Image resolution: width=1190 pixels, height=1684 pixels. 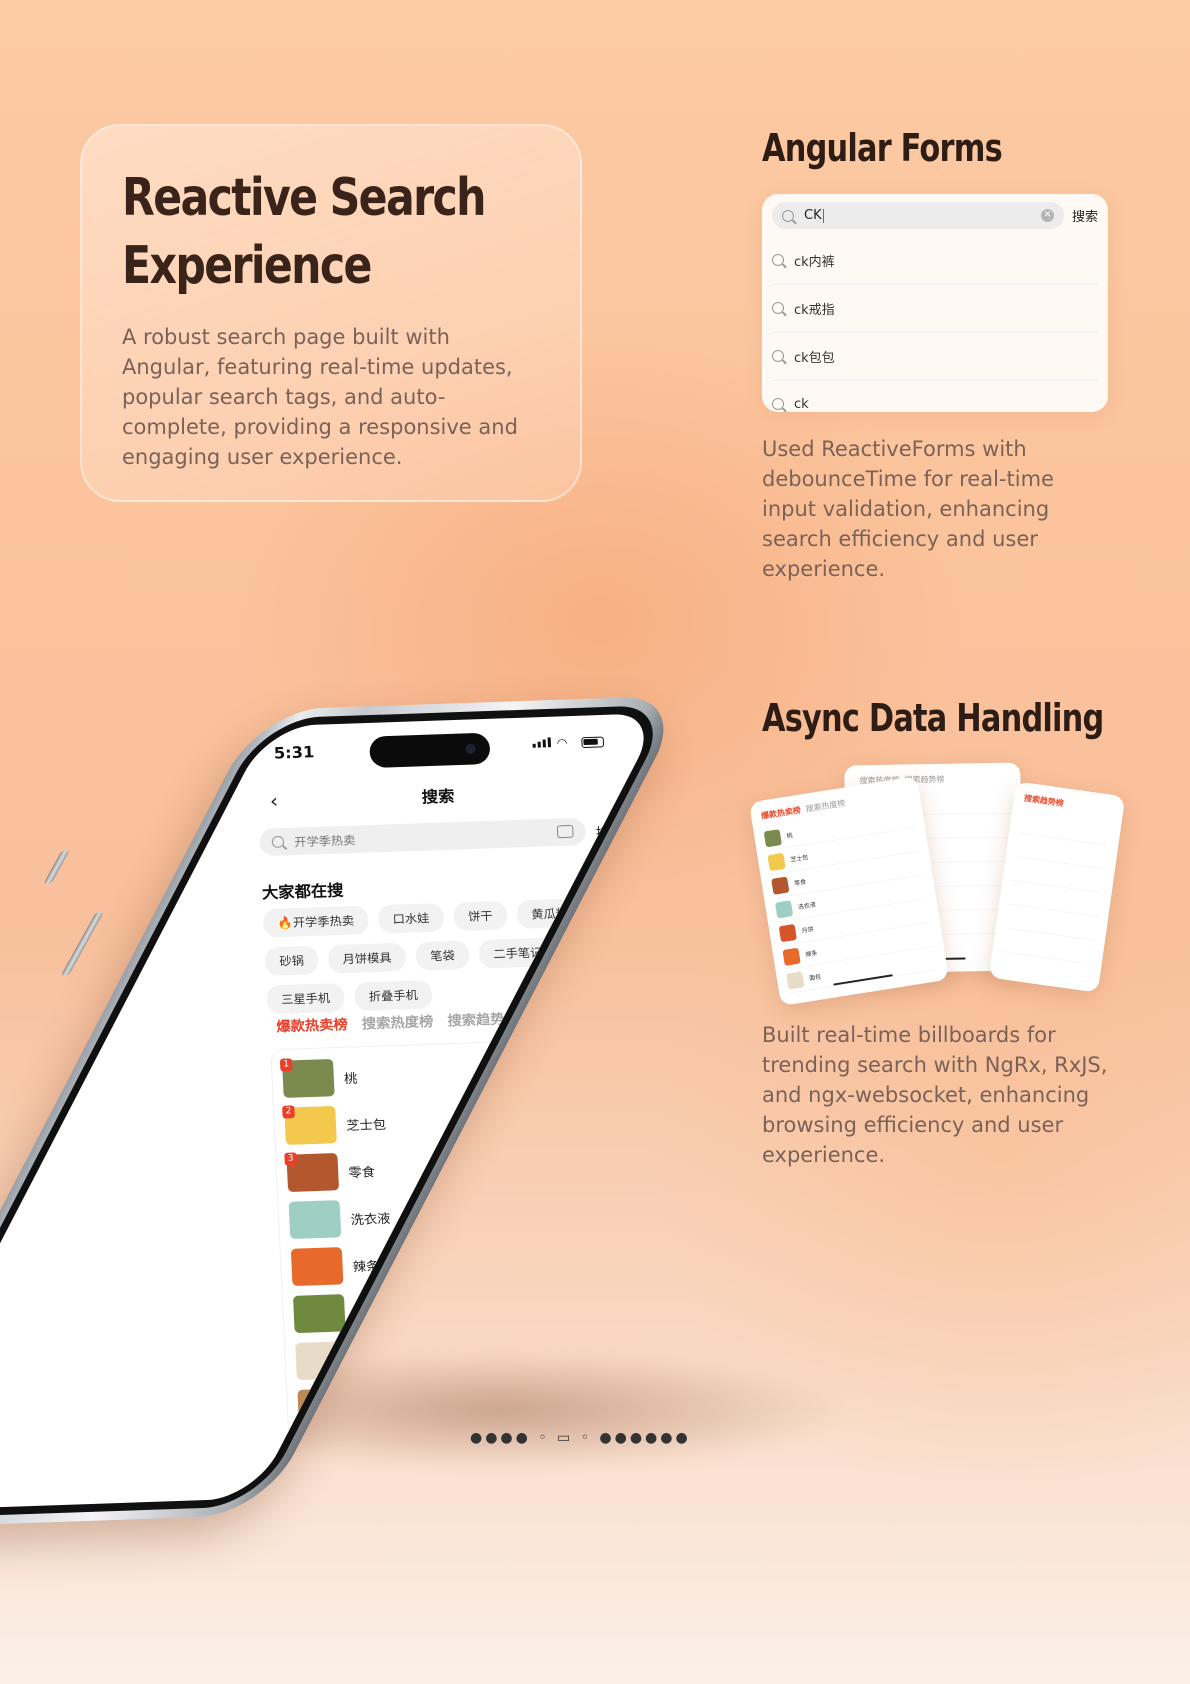 I want to click on rank-tabs: 爆款热卖榜 搜索热度榜 搜索趋势榜, so click(x=397, y=1022).